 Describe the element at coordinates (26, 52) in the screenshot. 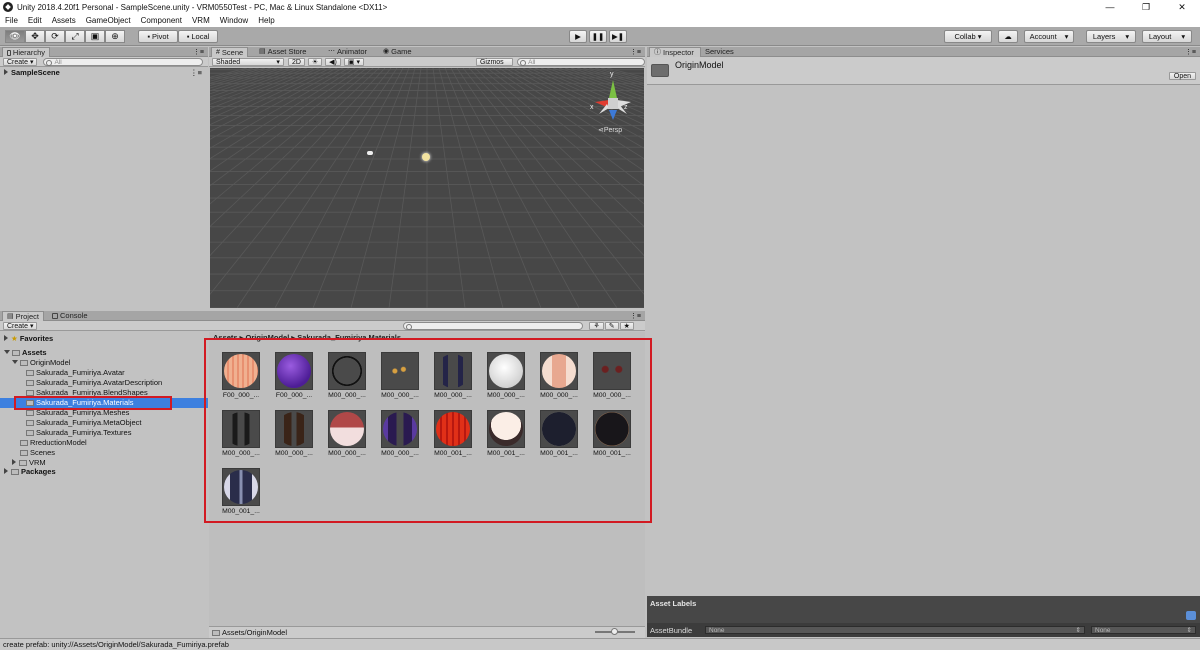

I see `tab-hierarchy: Hierarchy` at that location.